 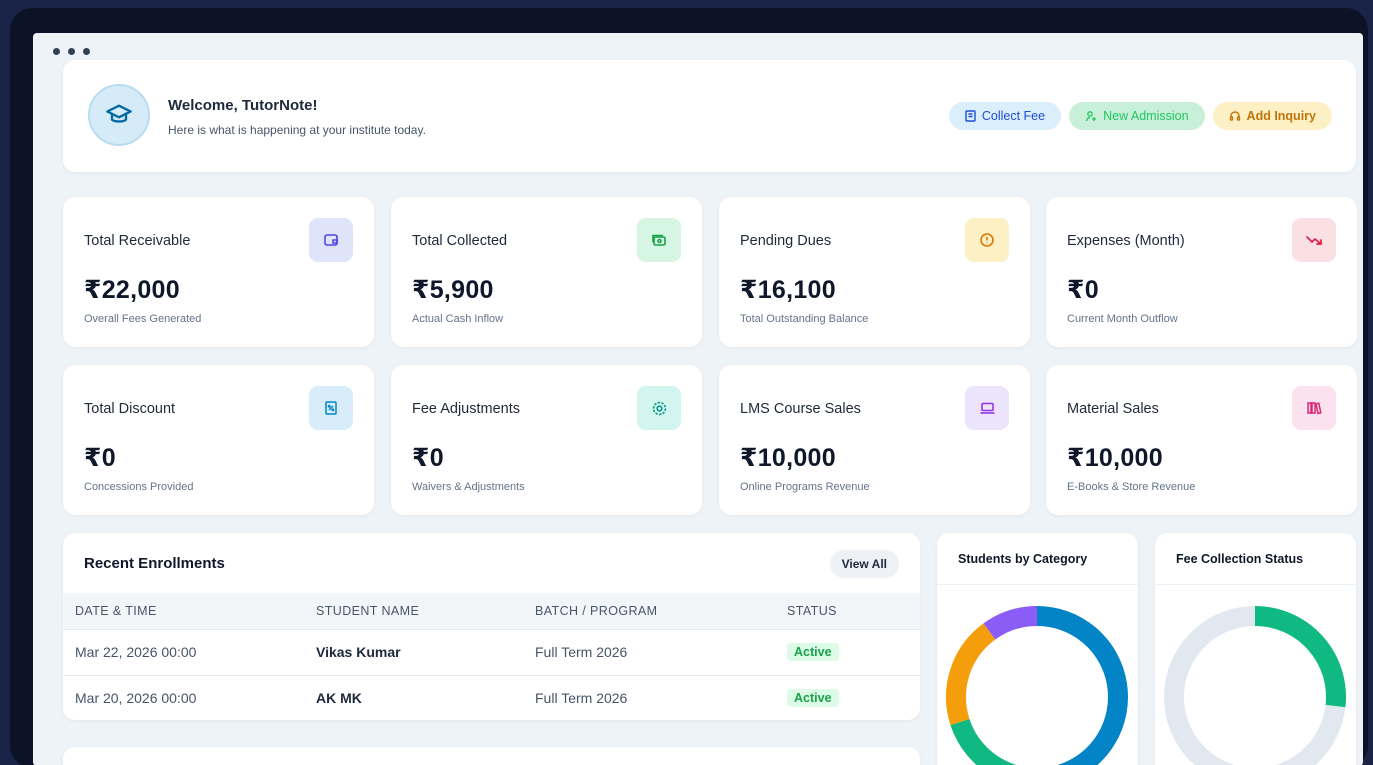 I want to click on stat-card-total-discount: Total Discount ₹0 Concessions Provided, so click(x=218, y=440).